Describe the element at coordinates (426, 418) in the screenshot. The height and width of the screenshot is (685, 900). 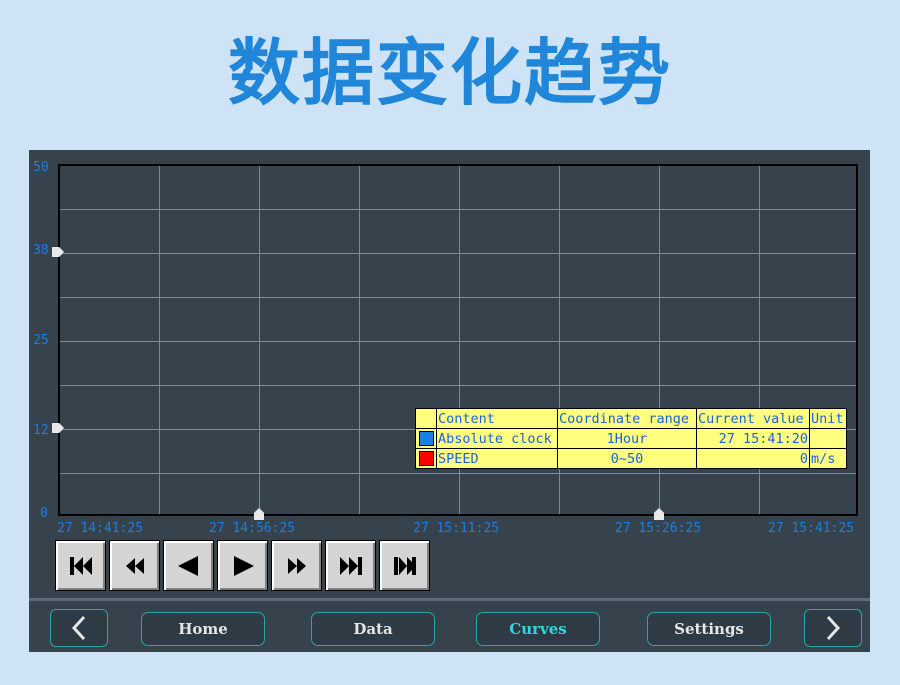
I see `legend-swatch-header` at that location.